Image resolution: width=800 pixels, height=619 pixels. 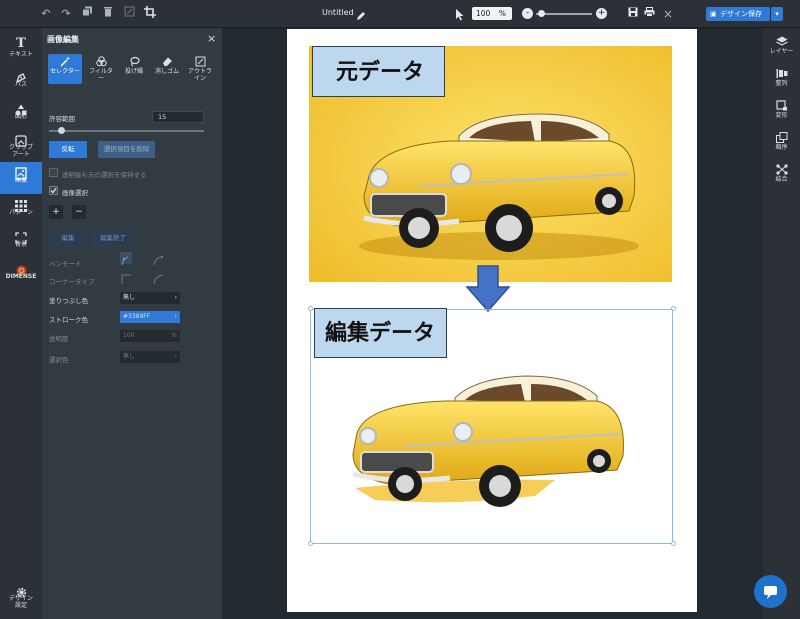 I want to click on lasso-icon, so click(x=134, y=61).